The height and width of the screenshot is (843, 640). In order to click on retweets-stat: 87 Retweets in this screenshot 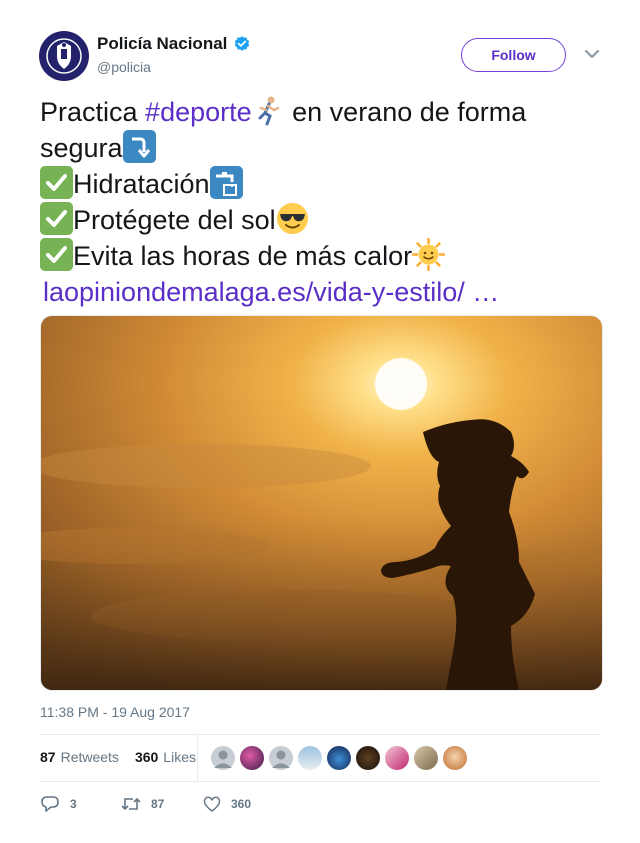, I will do `click(79, 757)`.